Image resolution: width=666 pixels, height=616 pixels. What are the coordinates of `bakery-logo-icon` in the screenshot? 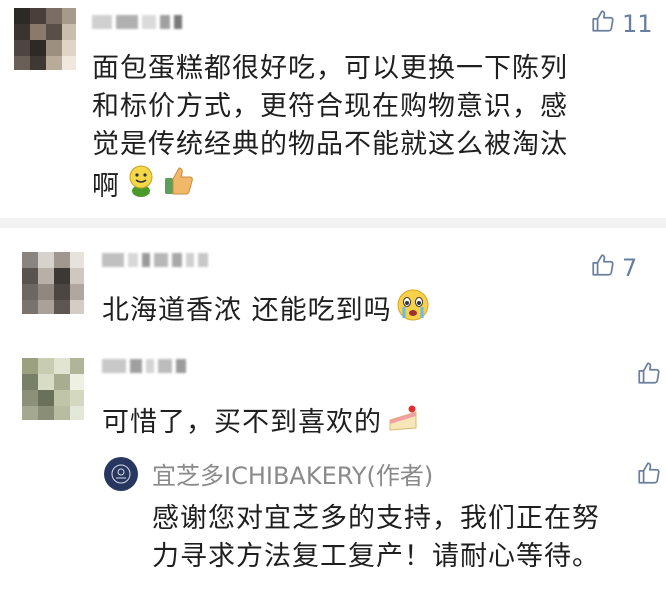 It's located at (121, 473).